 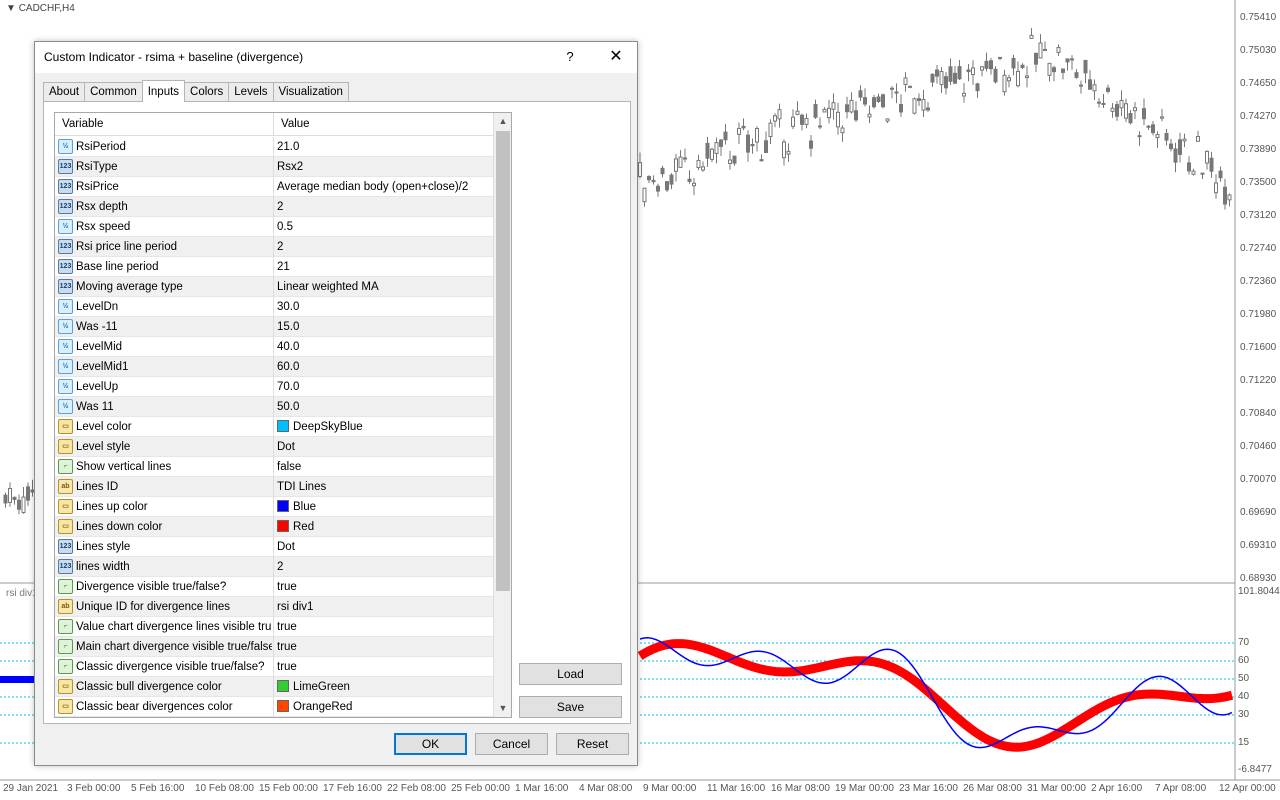 I want to click on input-row: ½ RsiPeriod 21.0, so click(x=274, y=147).